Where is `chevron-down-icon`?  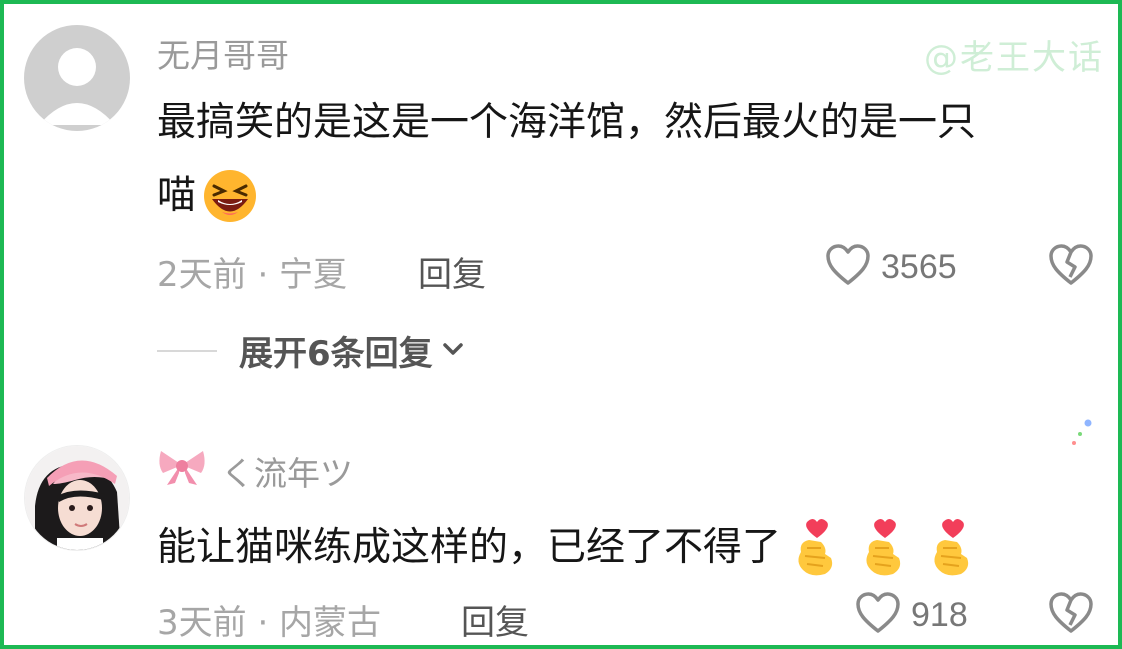 chevron-down-icon is located at coordinates (453, 351).